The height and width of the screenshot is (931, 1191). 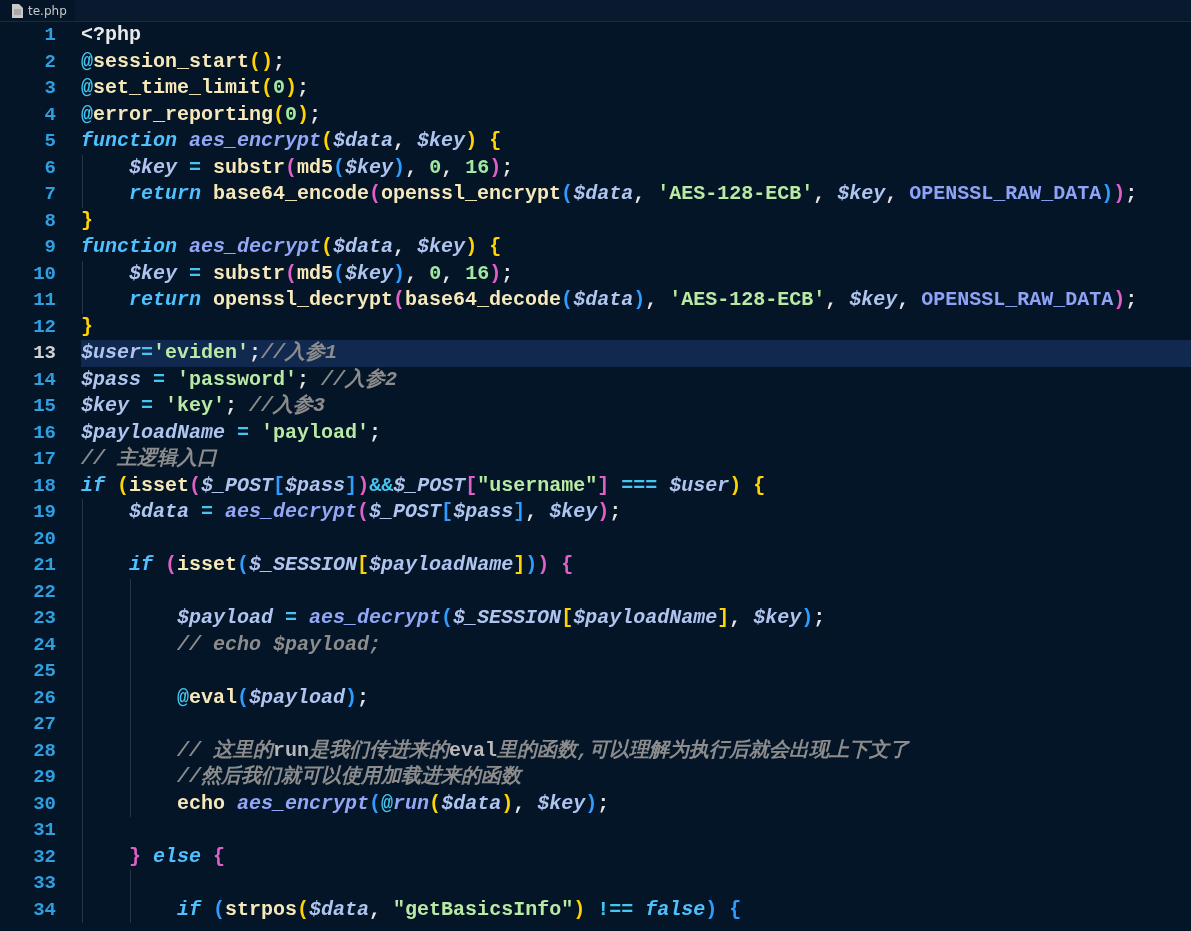 I want to click on file-tab: te.php, so click(x=37, y=10).